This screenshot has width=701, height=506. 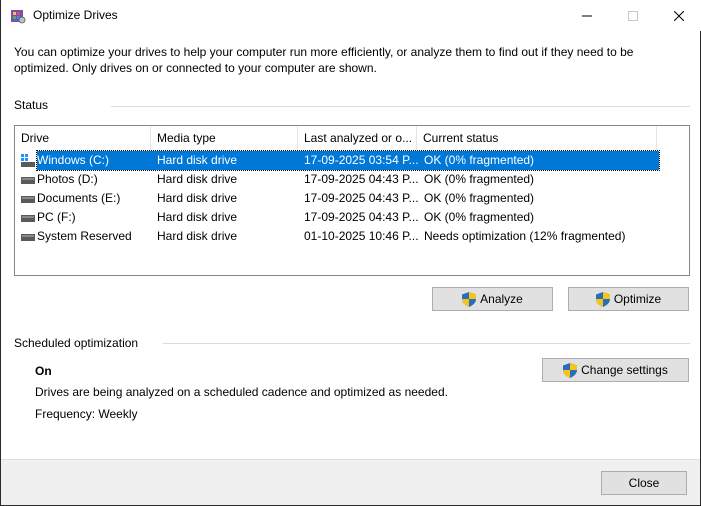 What do you see at coordinates (75, 15) in the screenshot?
I see `window-title: Optimize Drives` at bounding box center [75, 15].